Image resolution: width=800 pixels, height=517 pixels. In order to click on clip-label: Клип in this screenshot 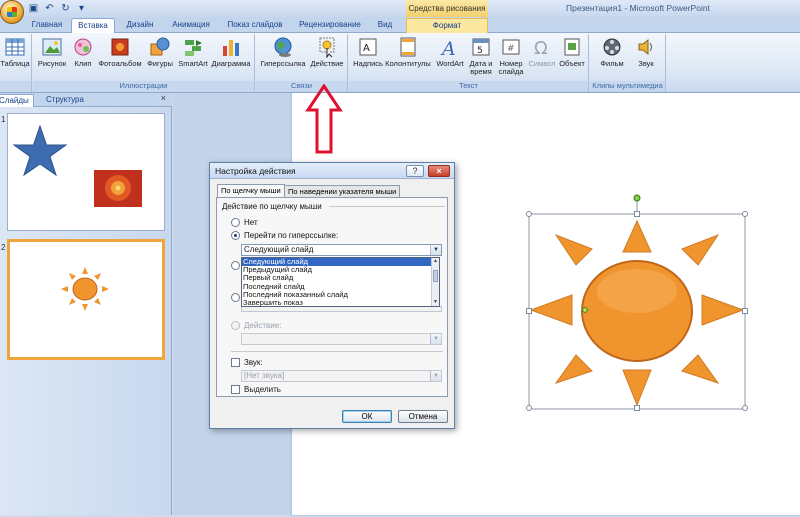, I will do `click(83, 63)`.